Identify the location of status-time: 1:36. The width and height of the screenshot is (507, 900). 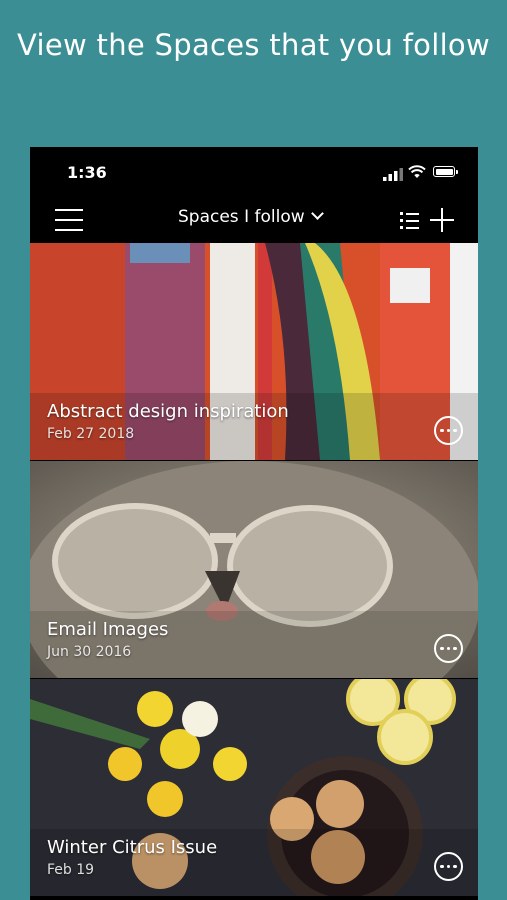
(87, 172).